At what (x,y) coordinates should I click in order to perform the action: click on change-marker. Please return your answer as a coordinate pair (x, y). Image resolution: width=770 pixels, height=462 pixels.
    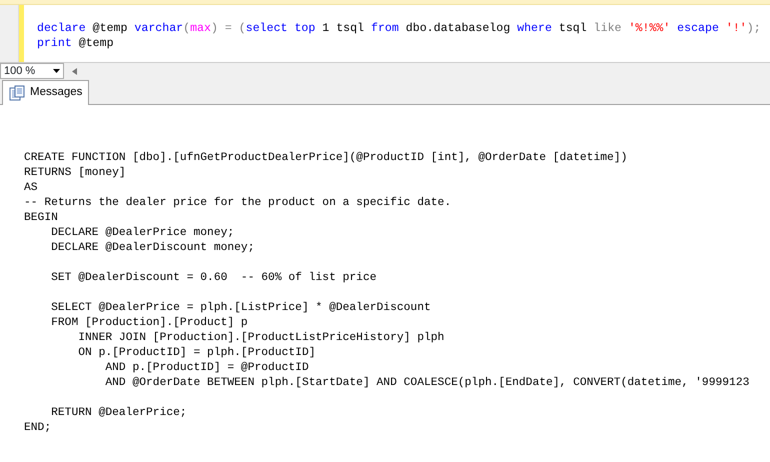
    Looking at the image, I should click on (21, 33).